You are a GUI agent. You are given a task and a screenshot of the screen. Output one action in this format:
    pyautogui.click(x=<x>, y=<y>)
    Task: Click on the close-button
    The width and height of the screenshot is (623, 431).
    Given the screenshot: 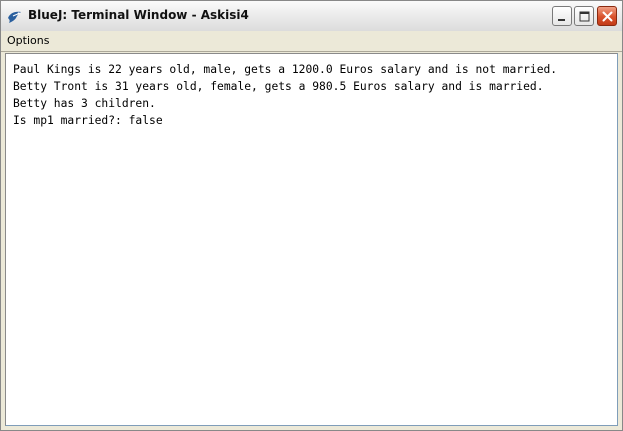 What is the action you would take?
    pyautogui.click(x=607, y=16)
    